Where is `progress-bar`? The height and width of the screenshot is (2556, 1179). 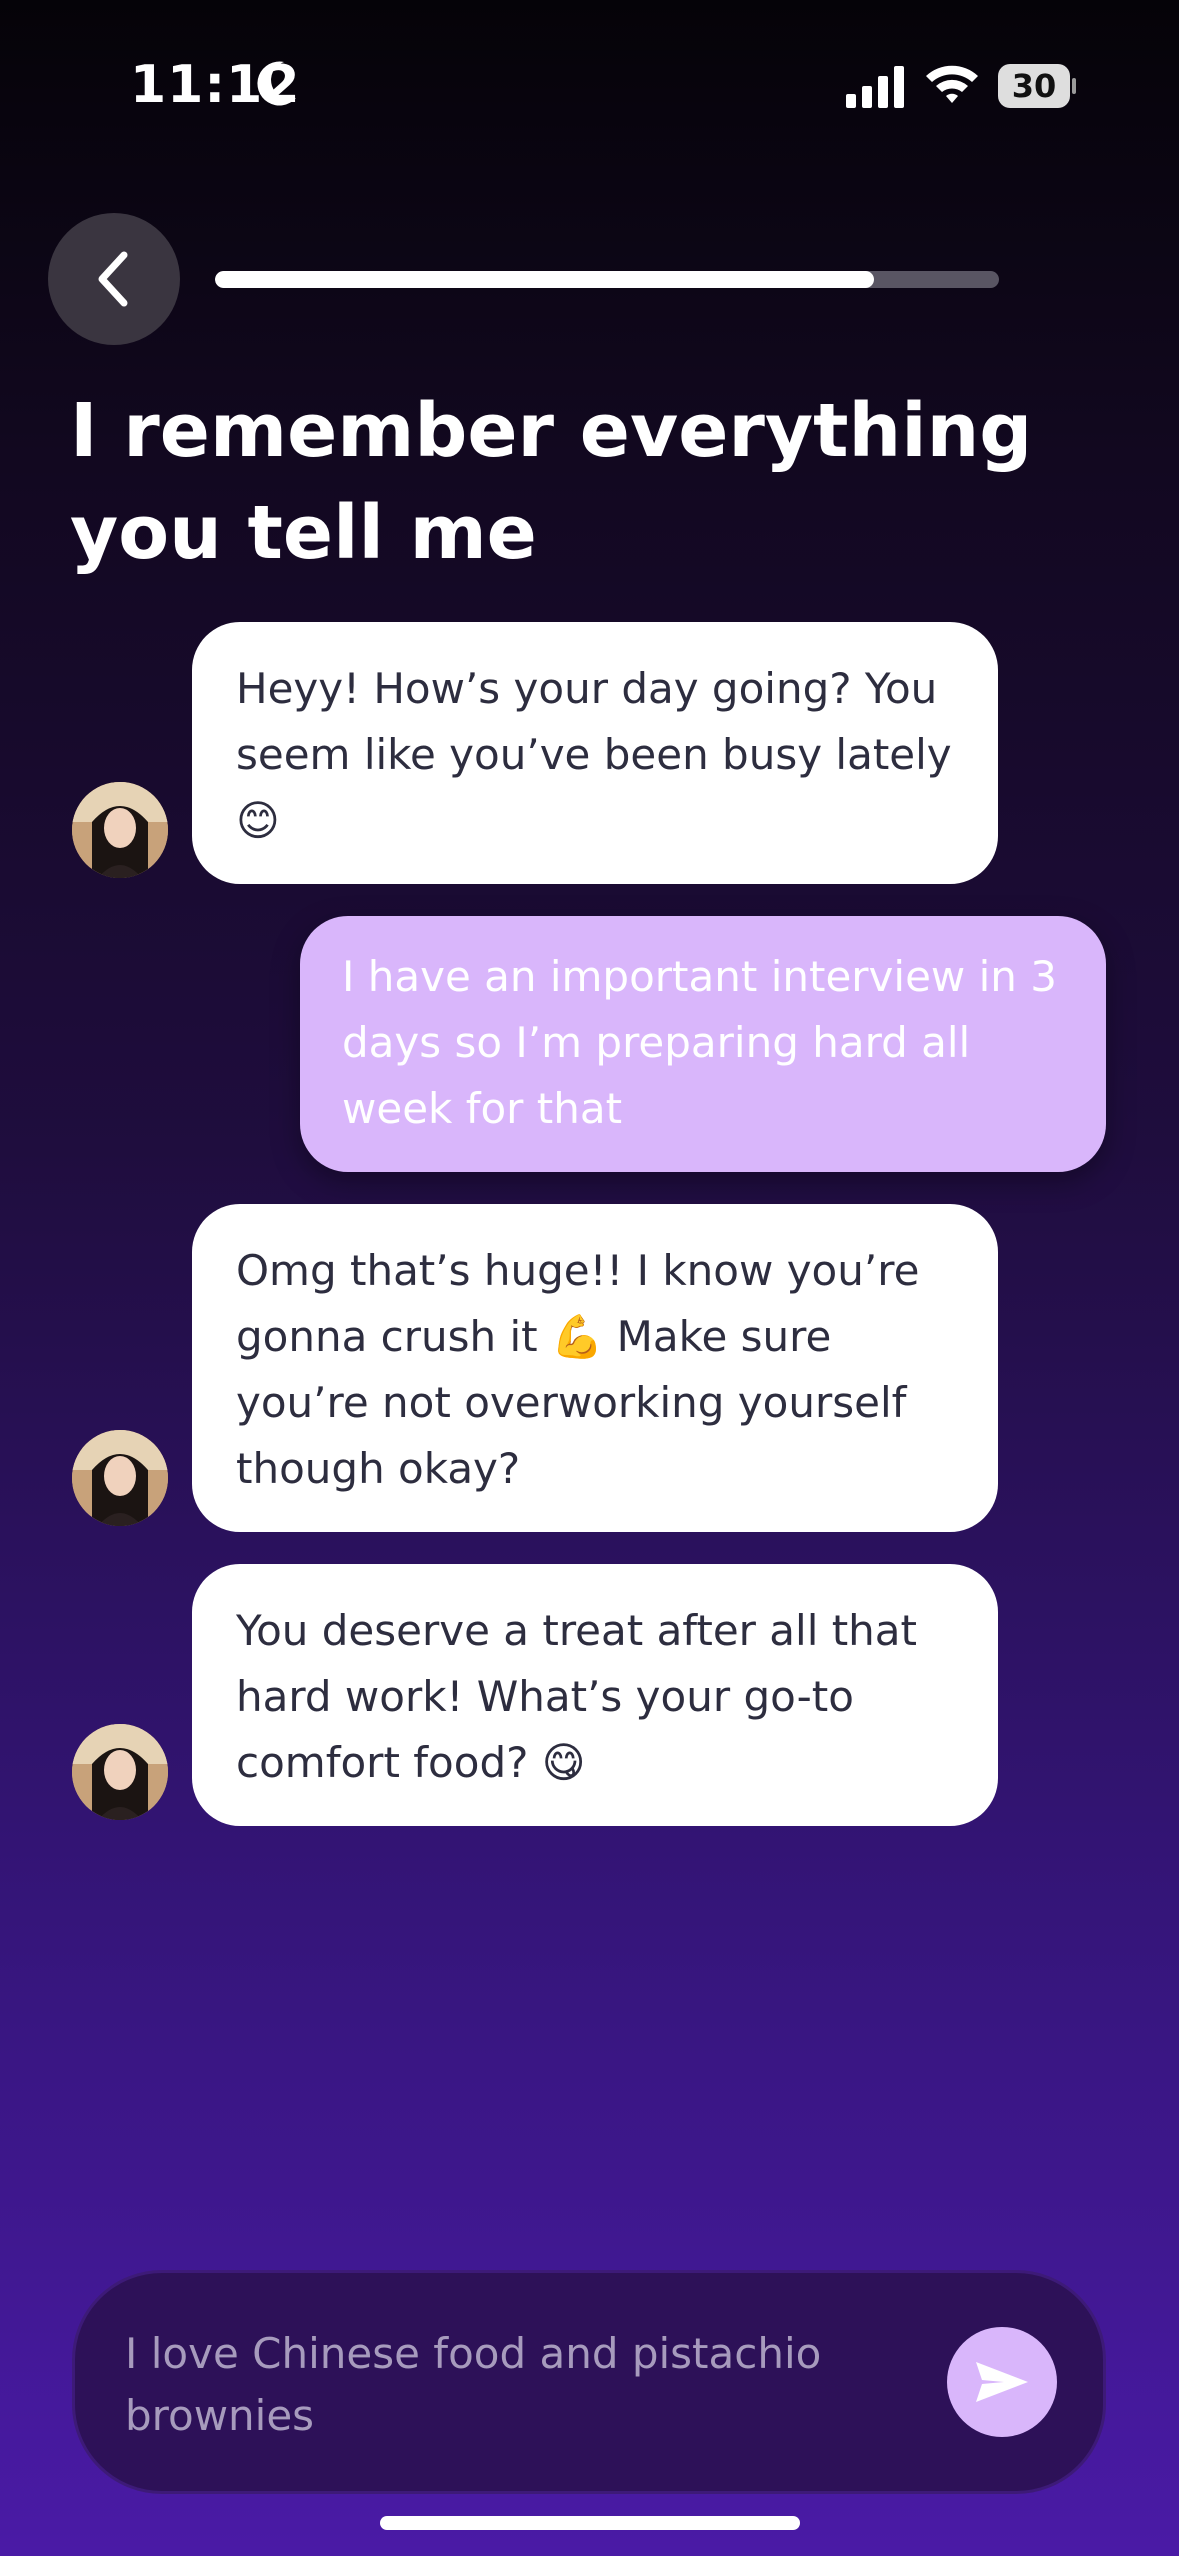 progress-bar is located at coordinates (607, 279).